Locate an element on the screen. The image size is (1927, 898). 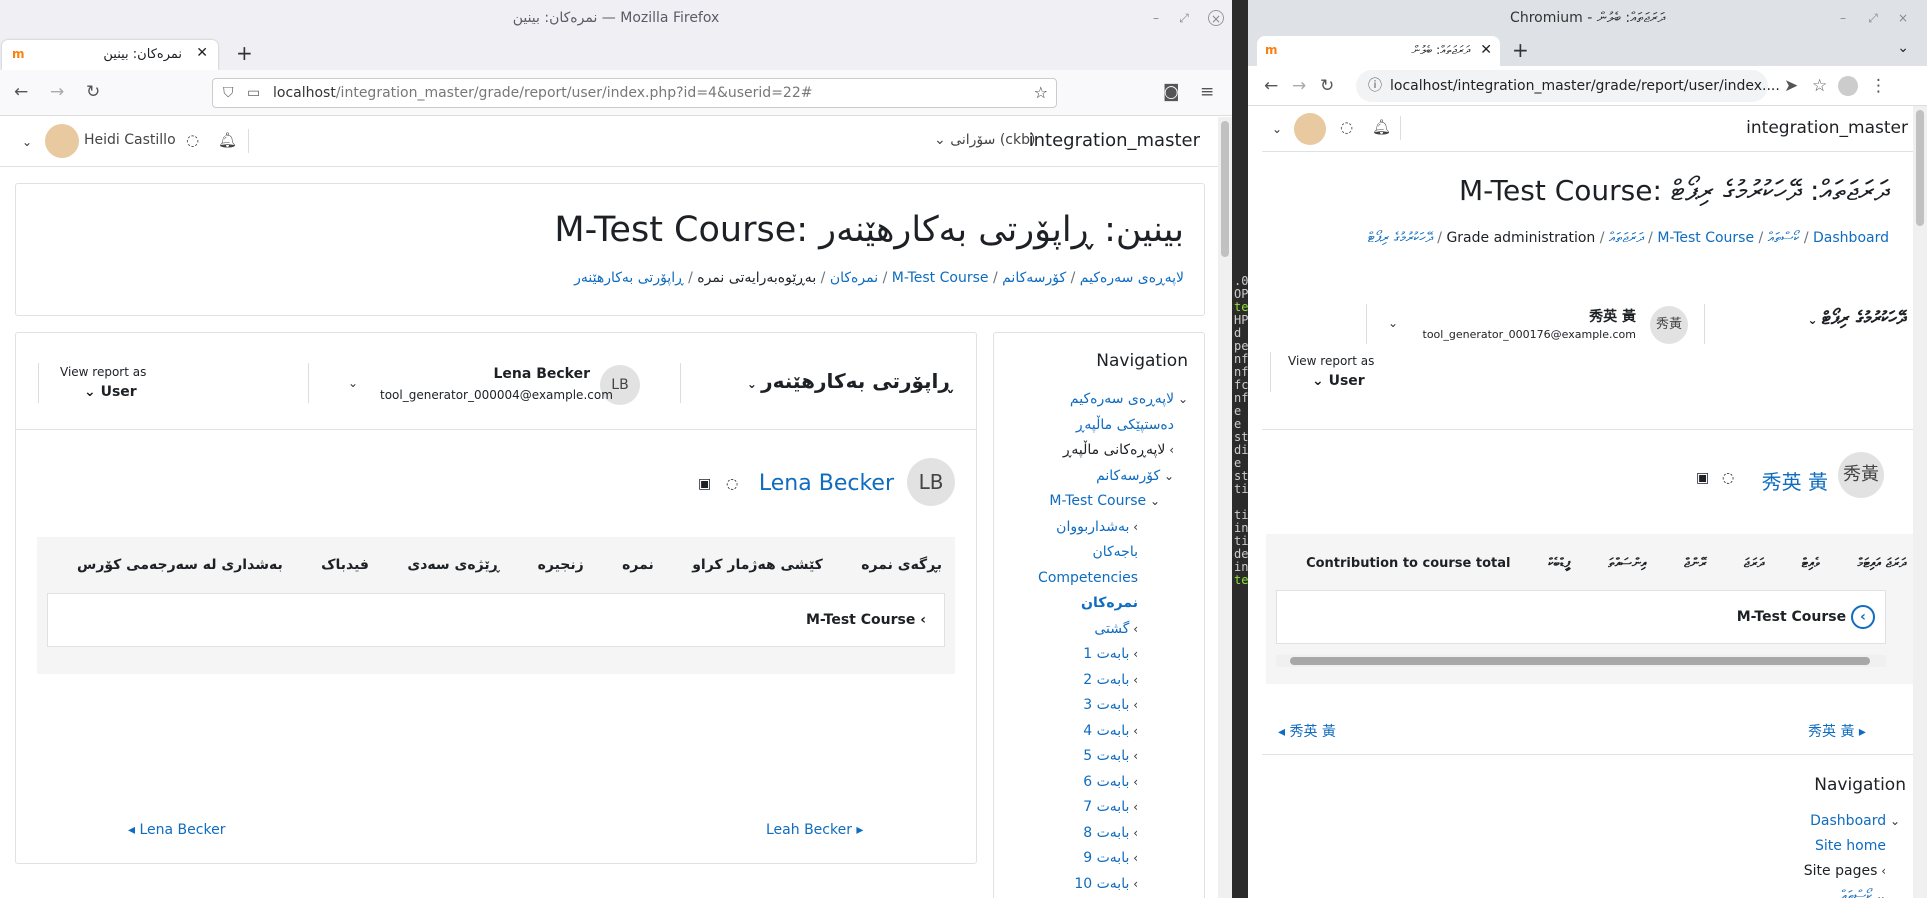
browser-tab: m نمرەکان: بینین ✕ is located at coordinates (110, 55).